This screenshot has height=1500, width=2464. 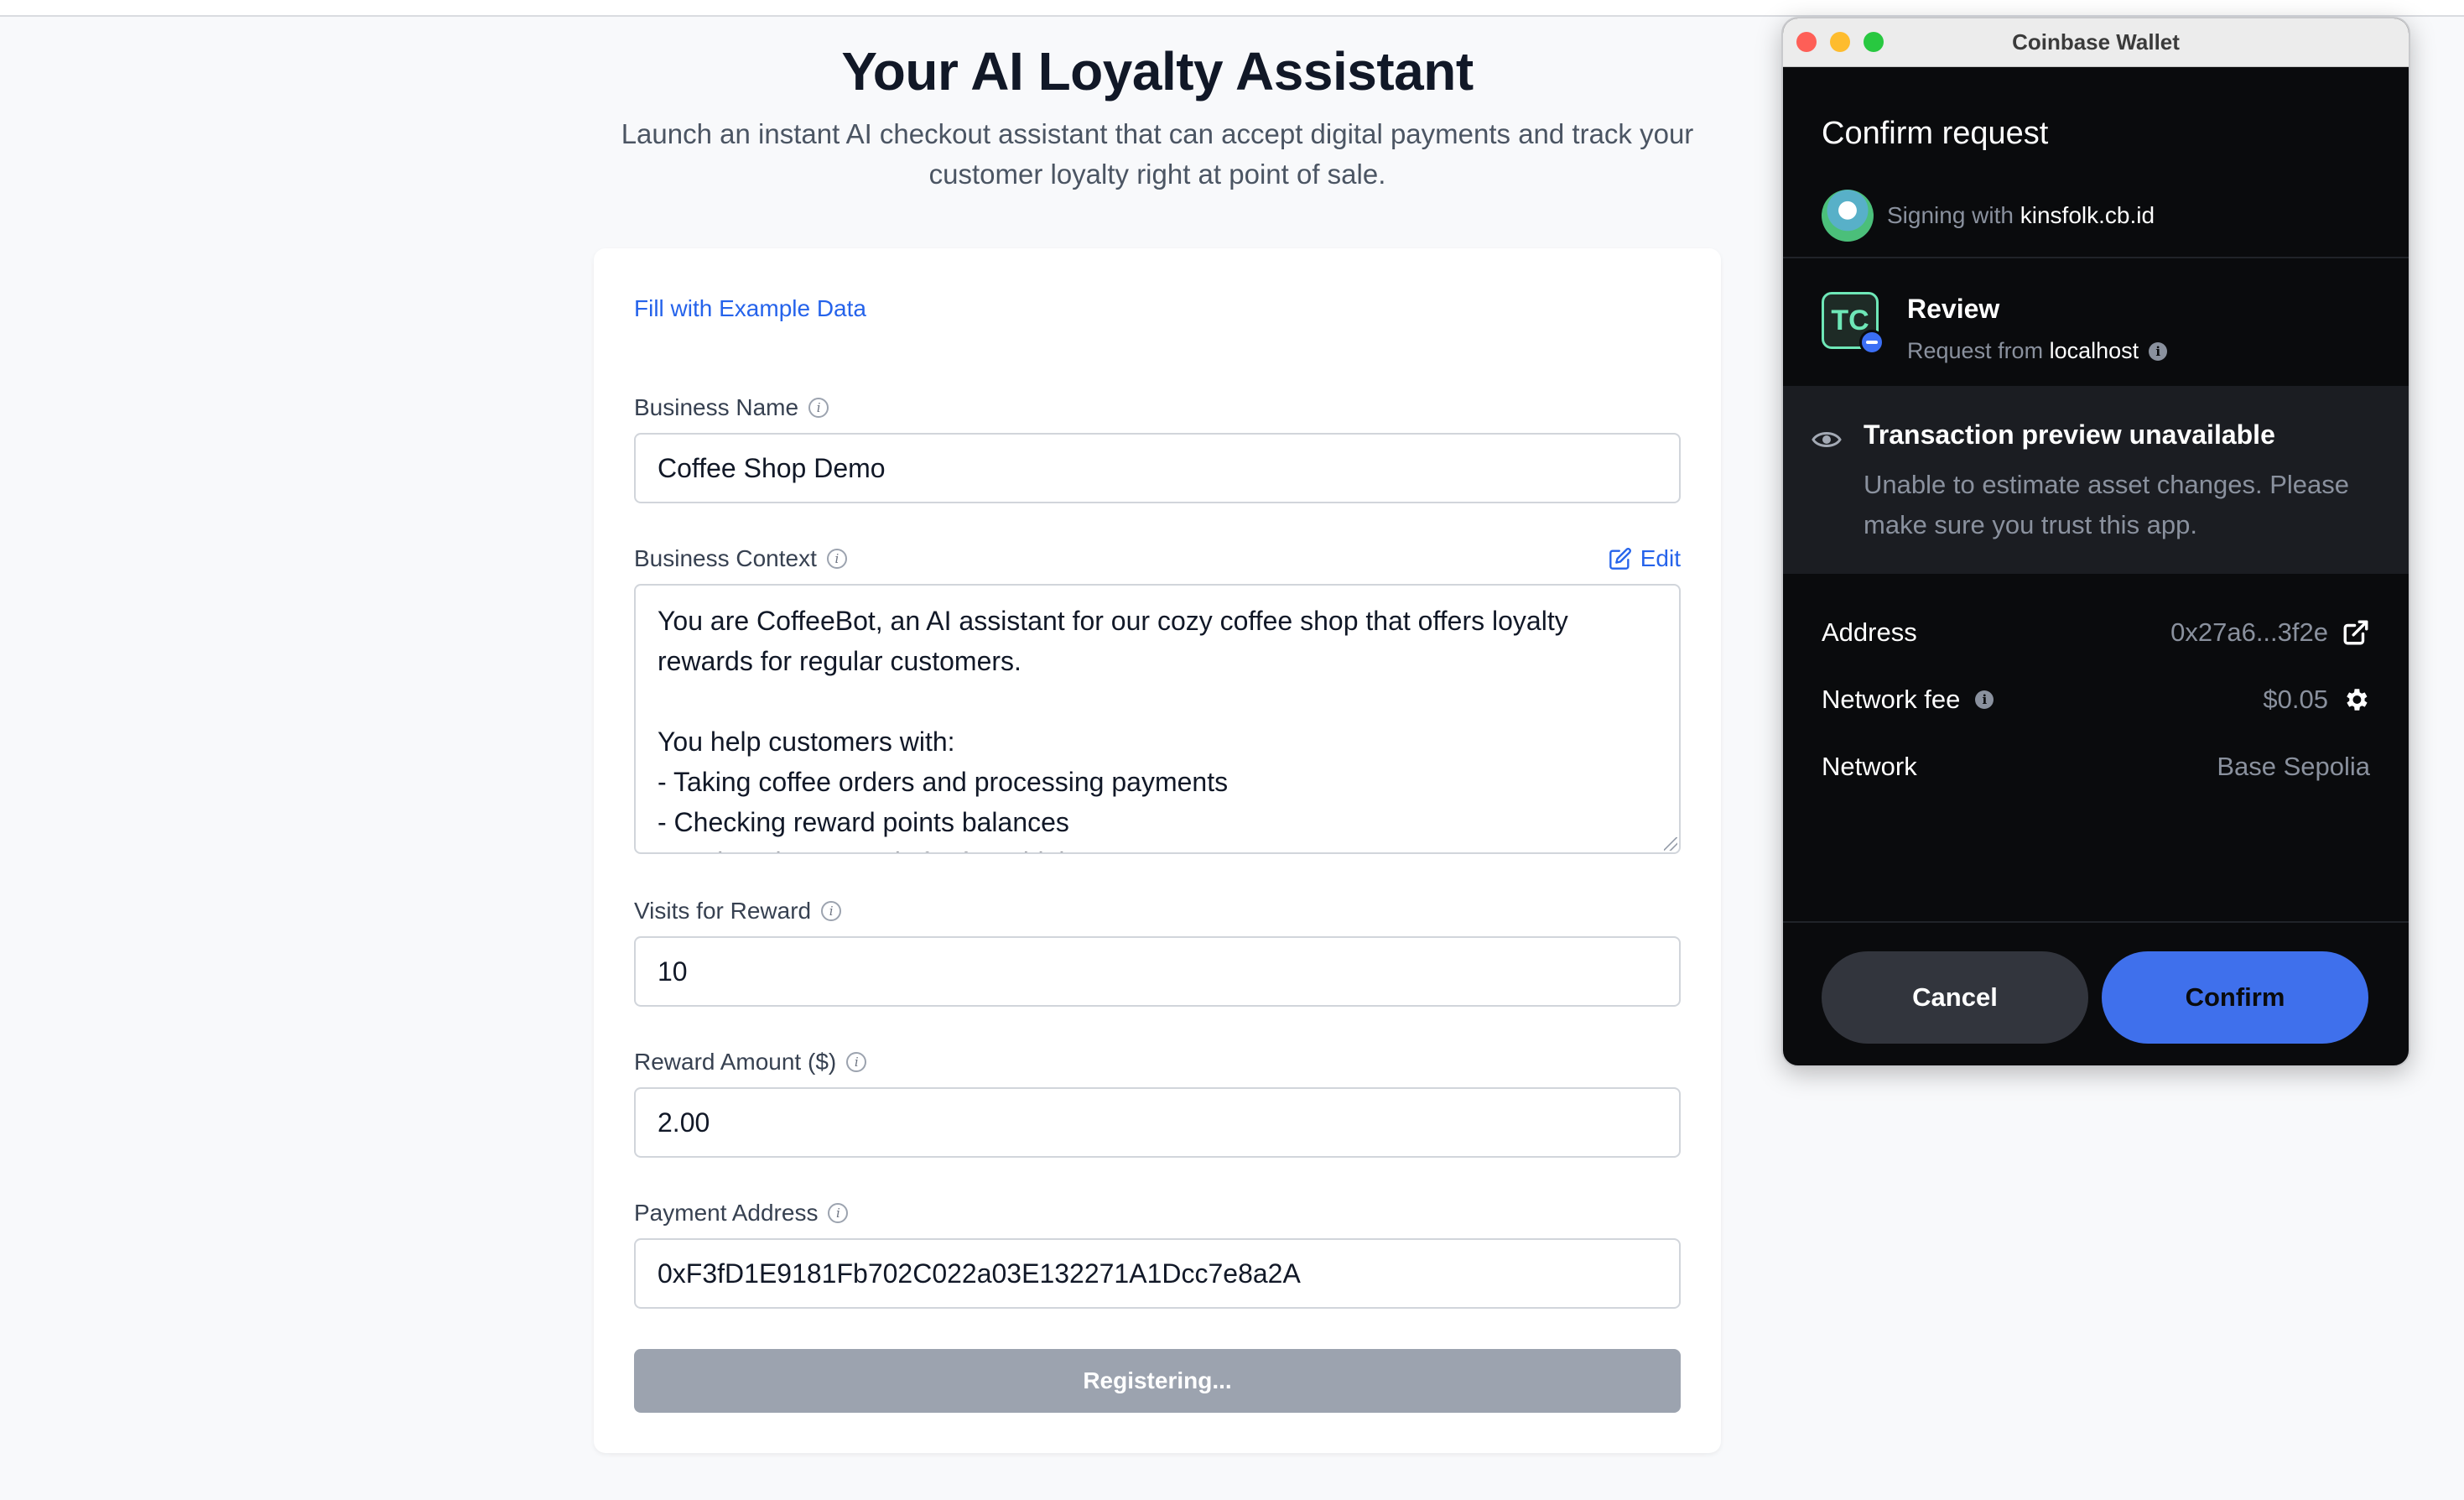 What do you see at coordinates (726, 1213) in the screenshot?
I see `payment-address-label-text: Payment Address` at bounding box center [726, 1213].